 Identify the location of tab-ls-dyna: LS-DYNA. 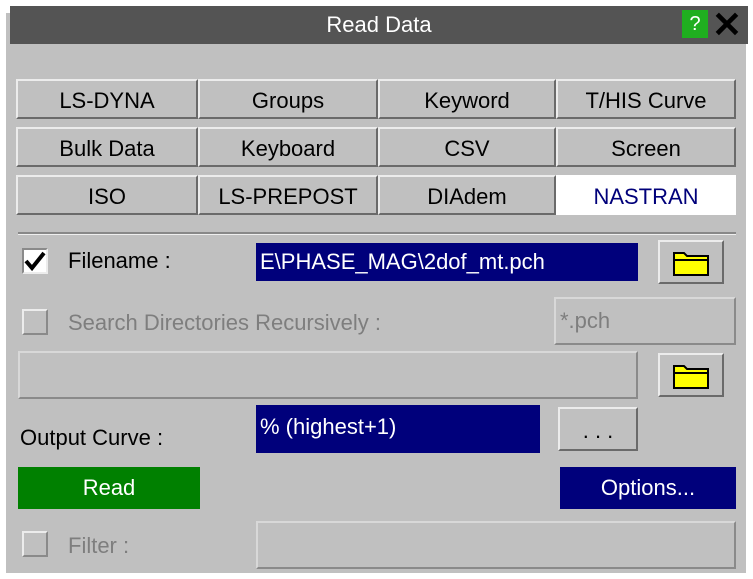
(107, 99).